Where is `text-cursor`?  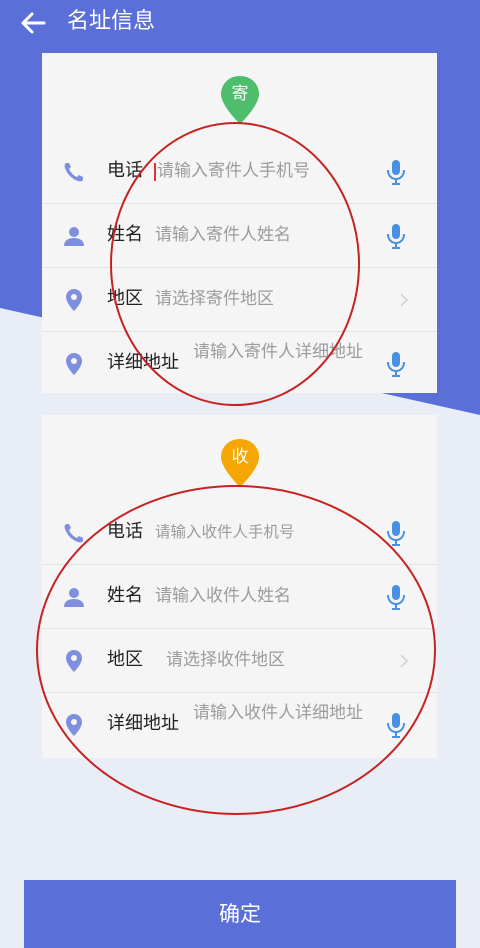
text-cursor is located at coordinates (155, 172).